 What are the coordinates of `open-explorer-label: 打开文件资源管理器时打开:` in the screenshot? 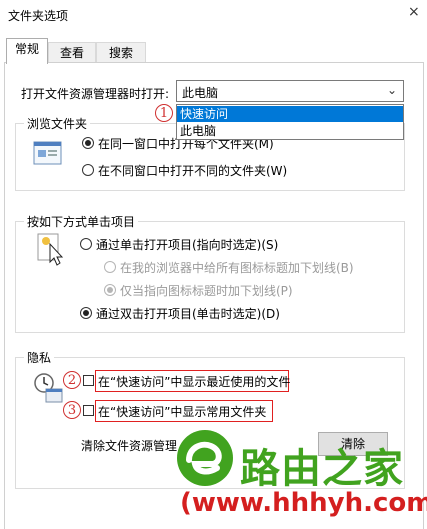 It's located at (95, 94).